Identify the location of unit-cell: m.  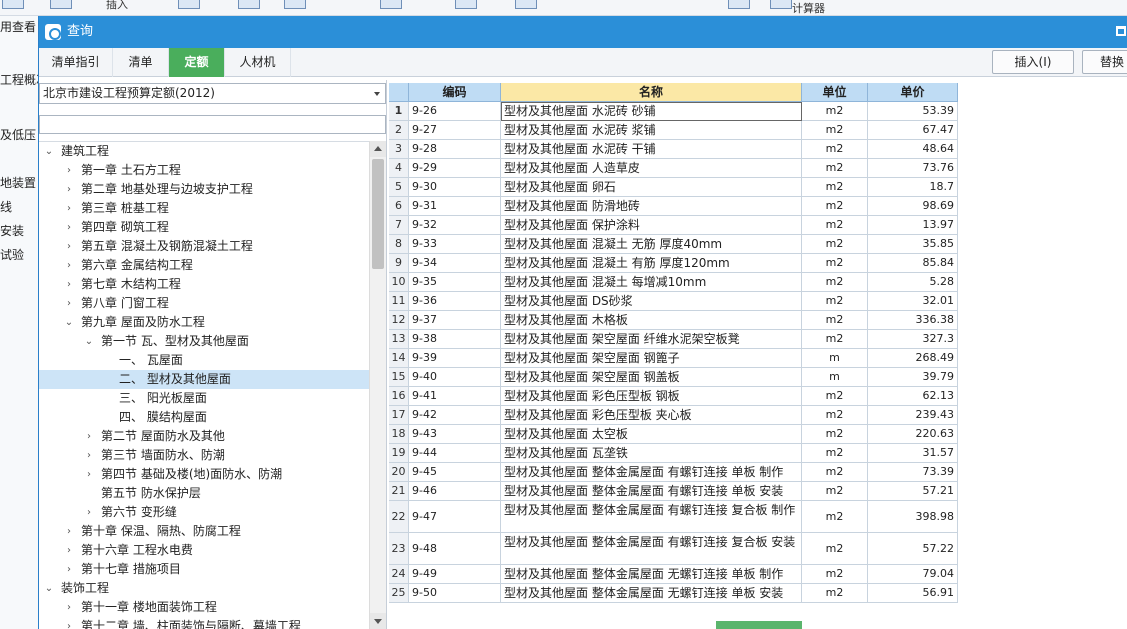
(835, 377).